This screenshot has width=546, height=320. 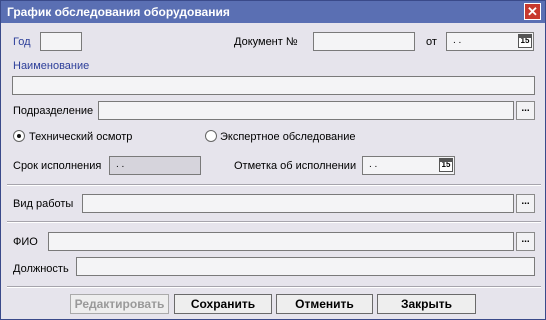 I want to click on deadline-input: . ., so click(x=155, y=165).